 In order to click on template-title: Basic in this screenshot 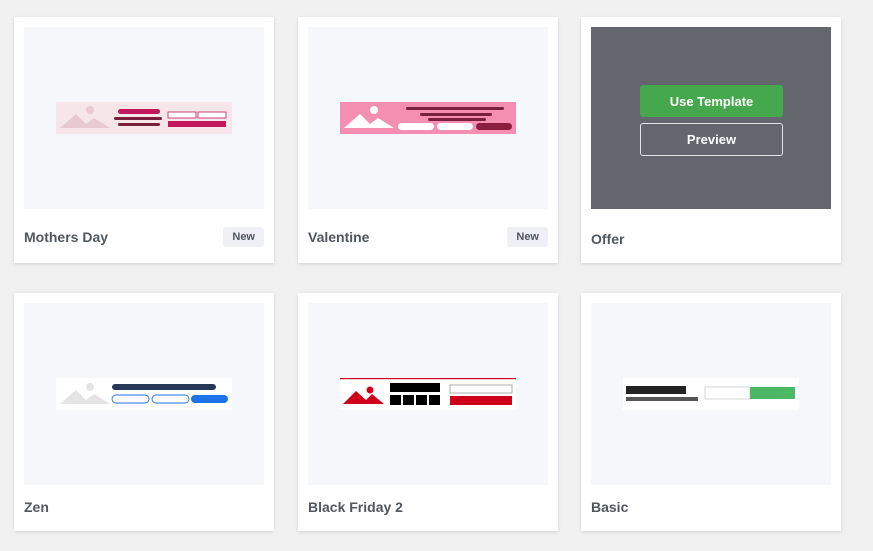, I will do `click(610, 507)`.